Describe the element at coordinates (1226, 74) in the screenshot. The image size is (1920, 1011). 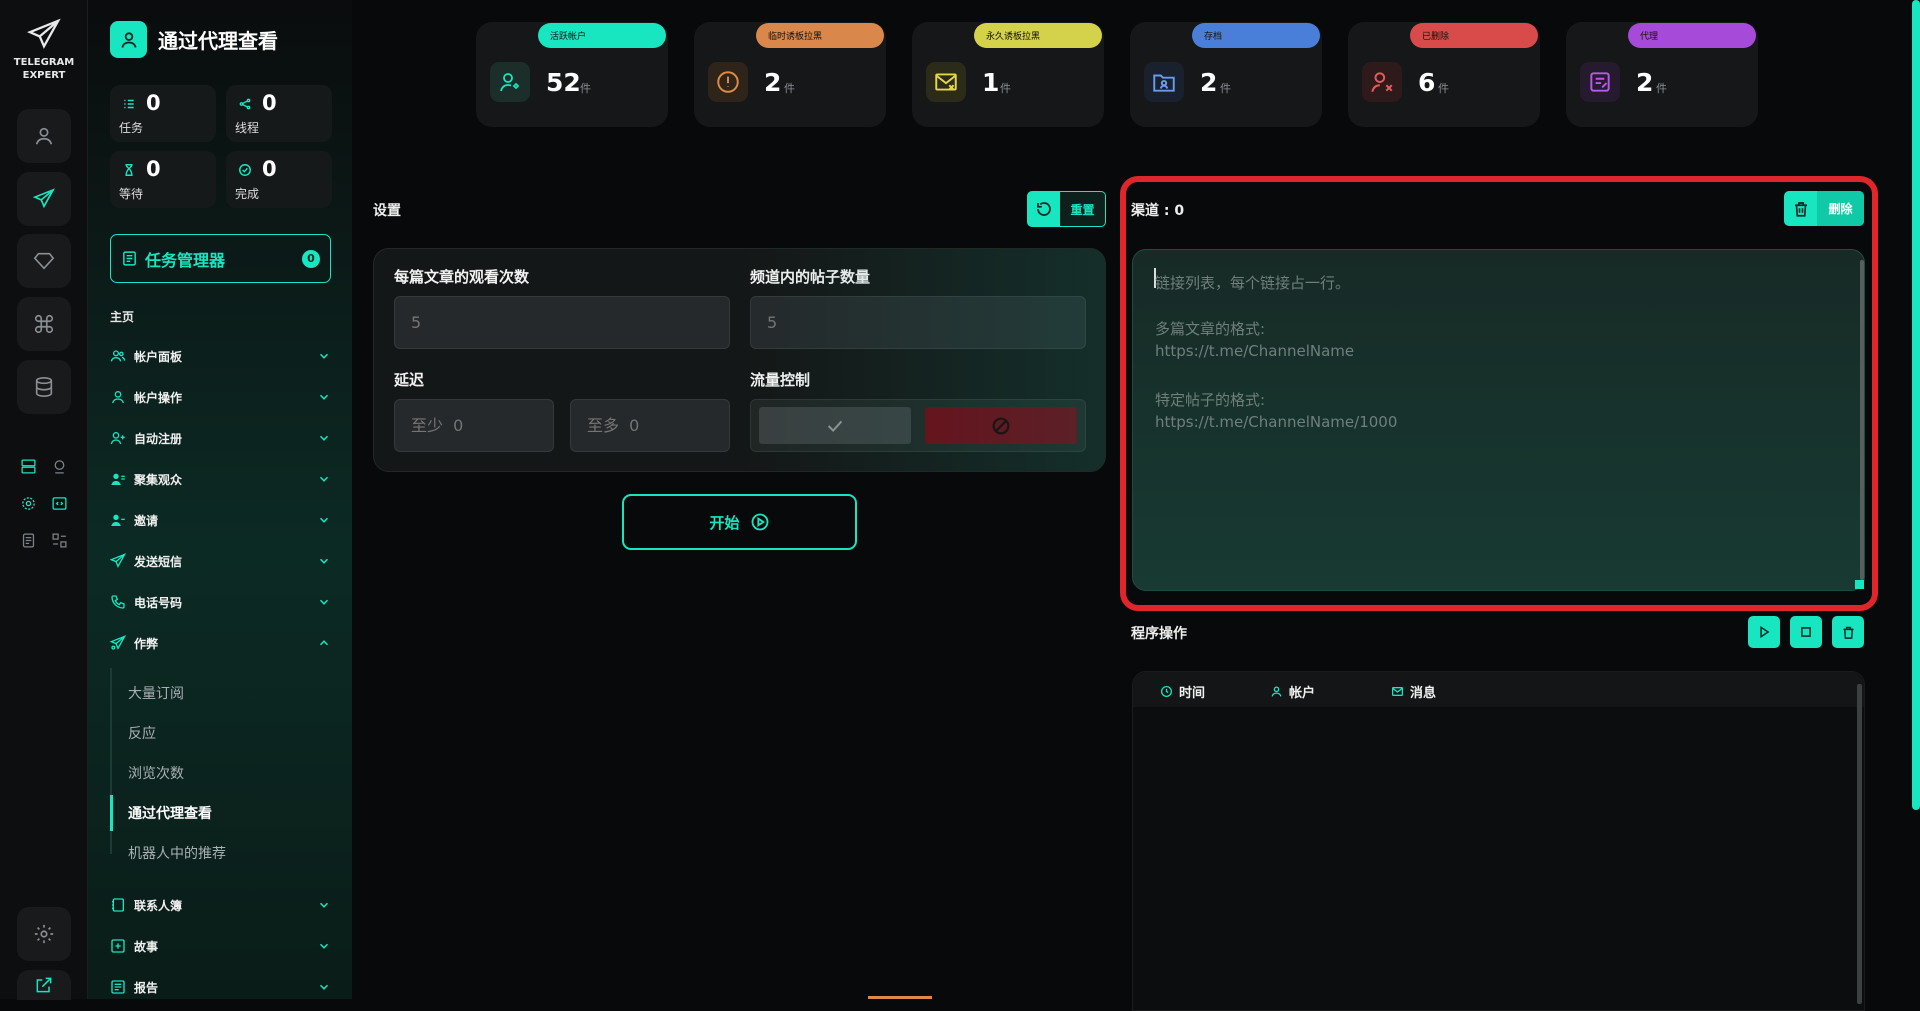
I see `card-archived: 存档 2 件` at that location.